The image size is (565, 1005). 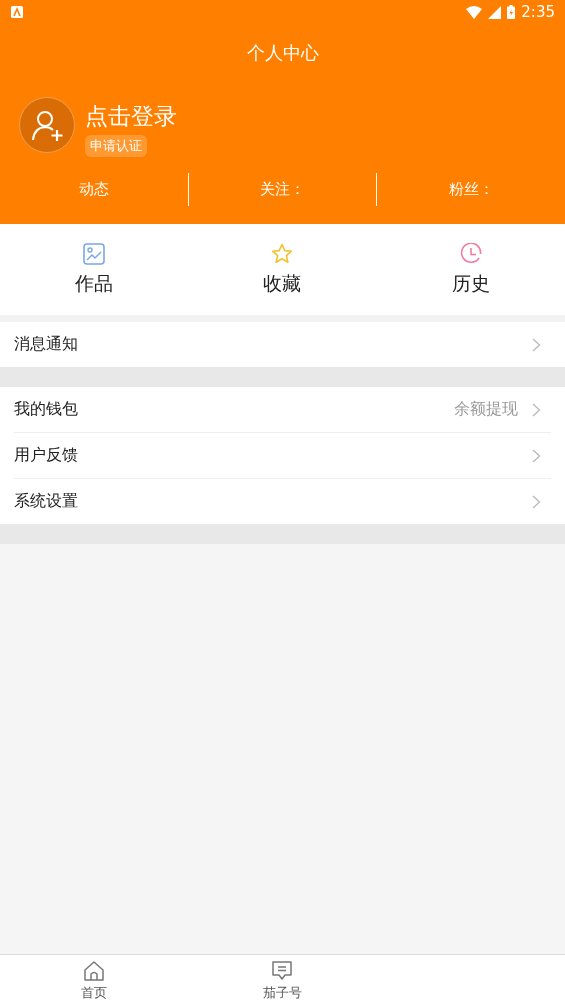 I want to click on home-icon, so click(x=94, y=971).